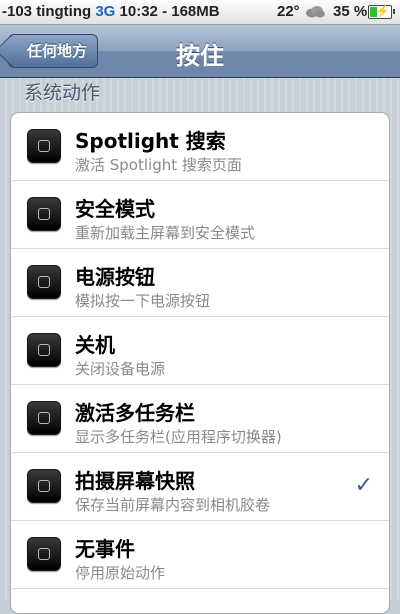  I want to click on carrier-label: -103 tingting, so click(47, 11).